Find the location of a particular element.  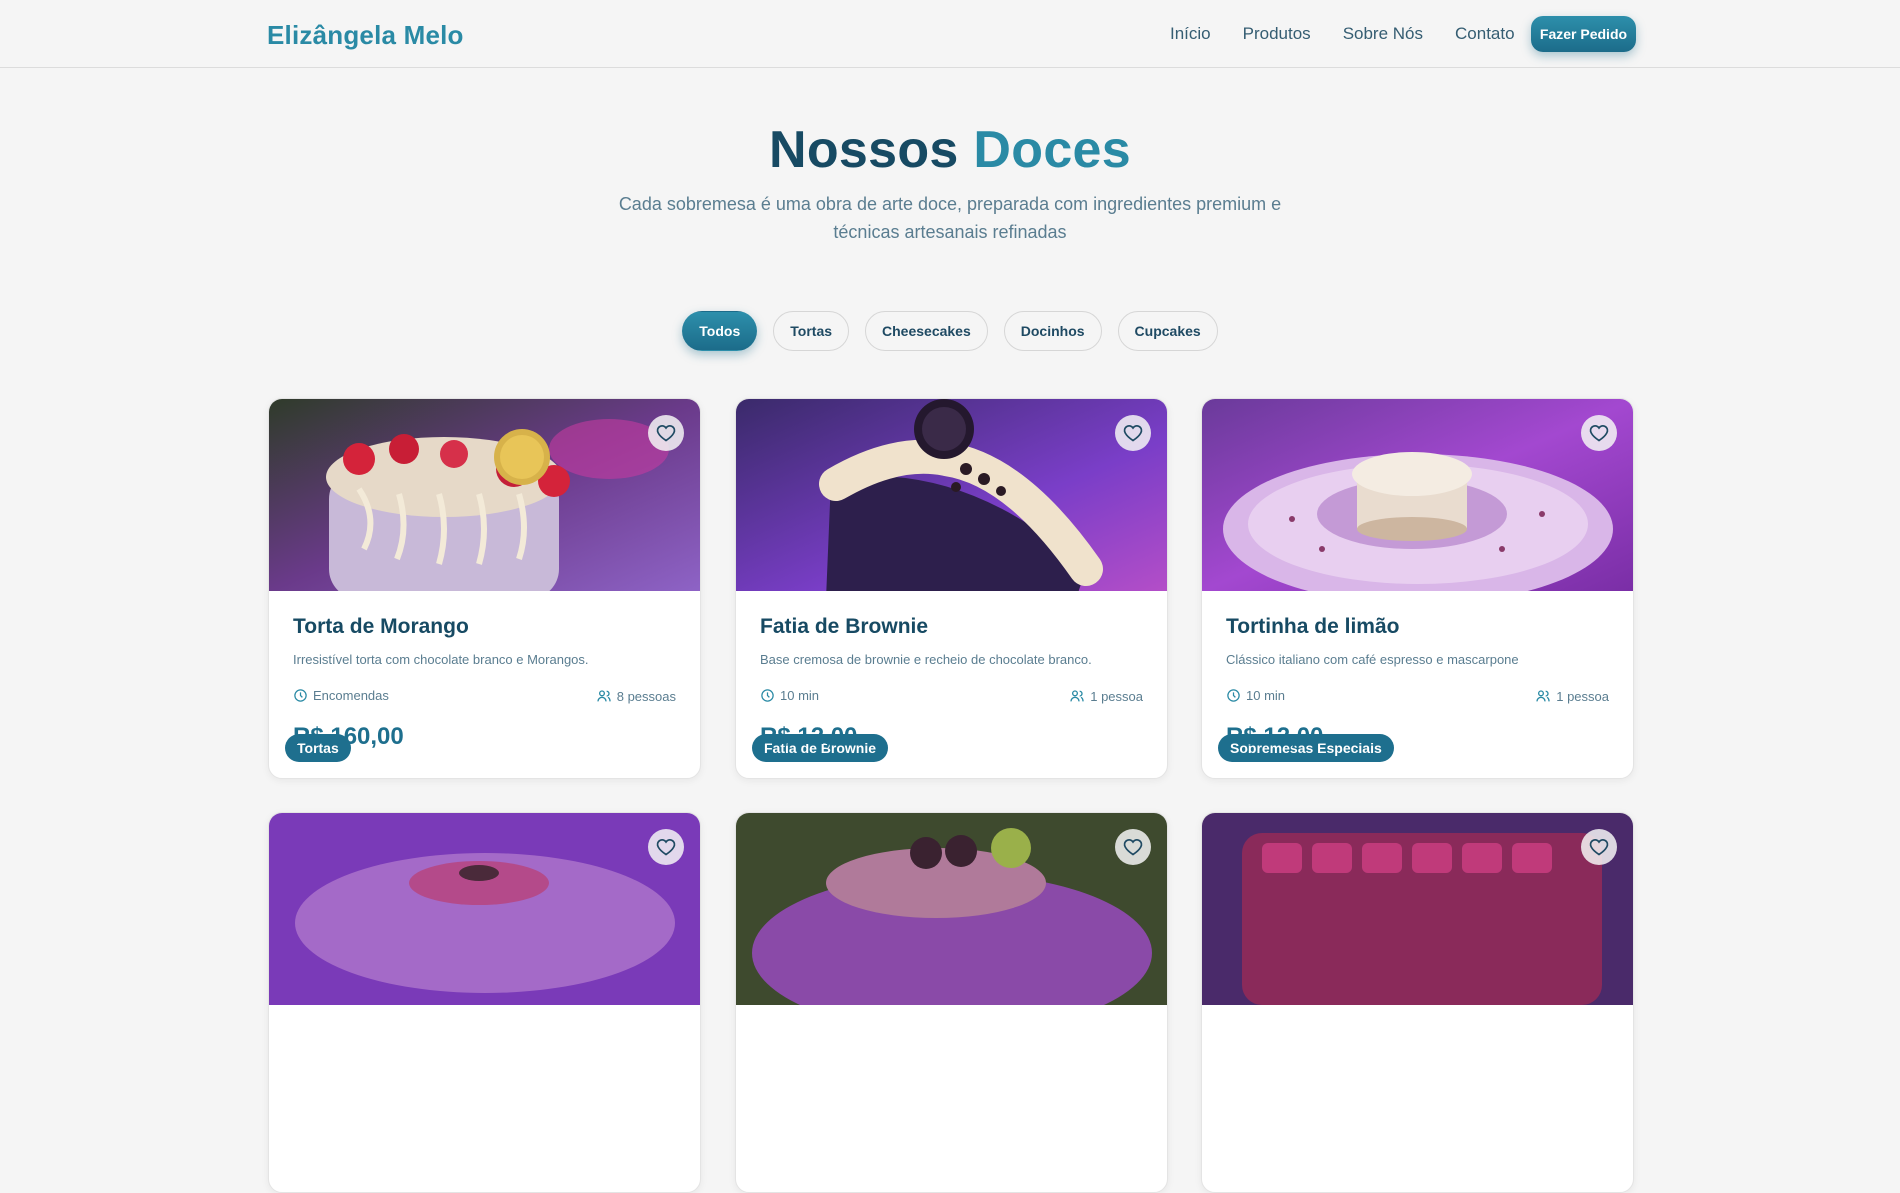

title-main: Nossos is located at coordinates (864, 150).